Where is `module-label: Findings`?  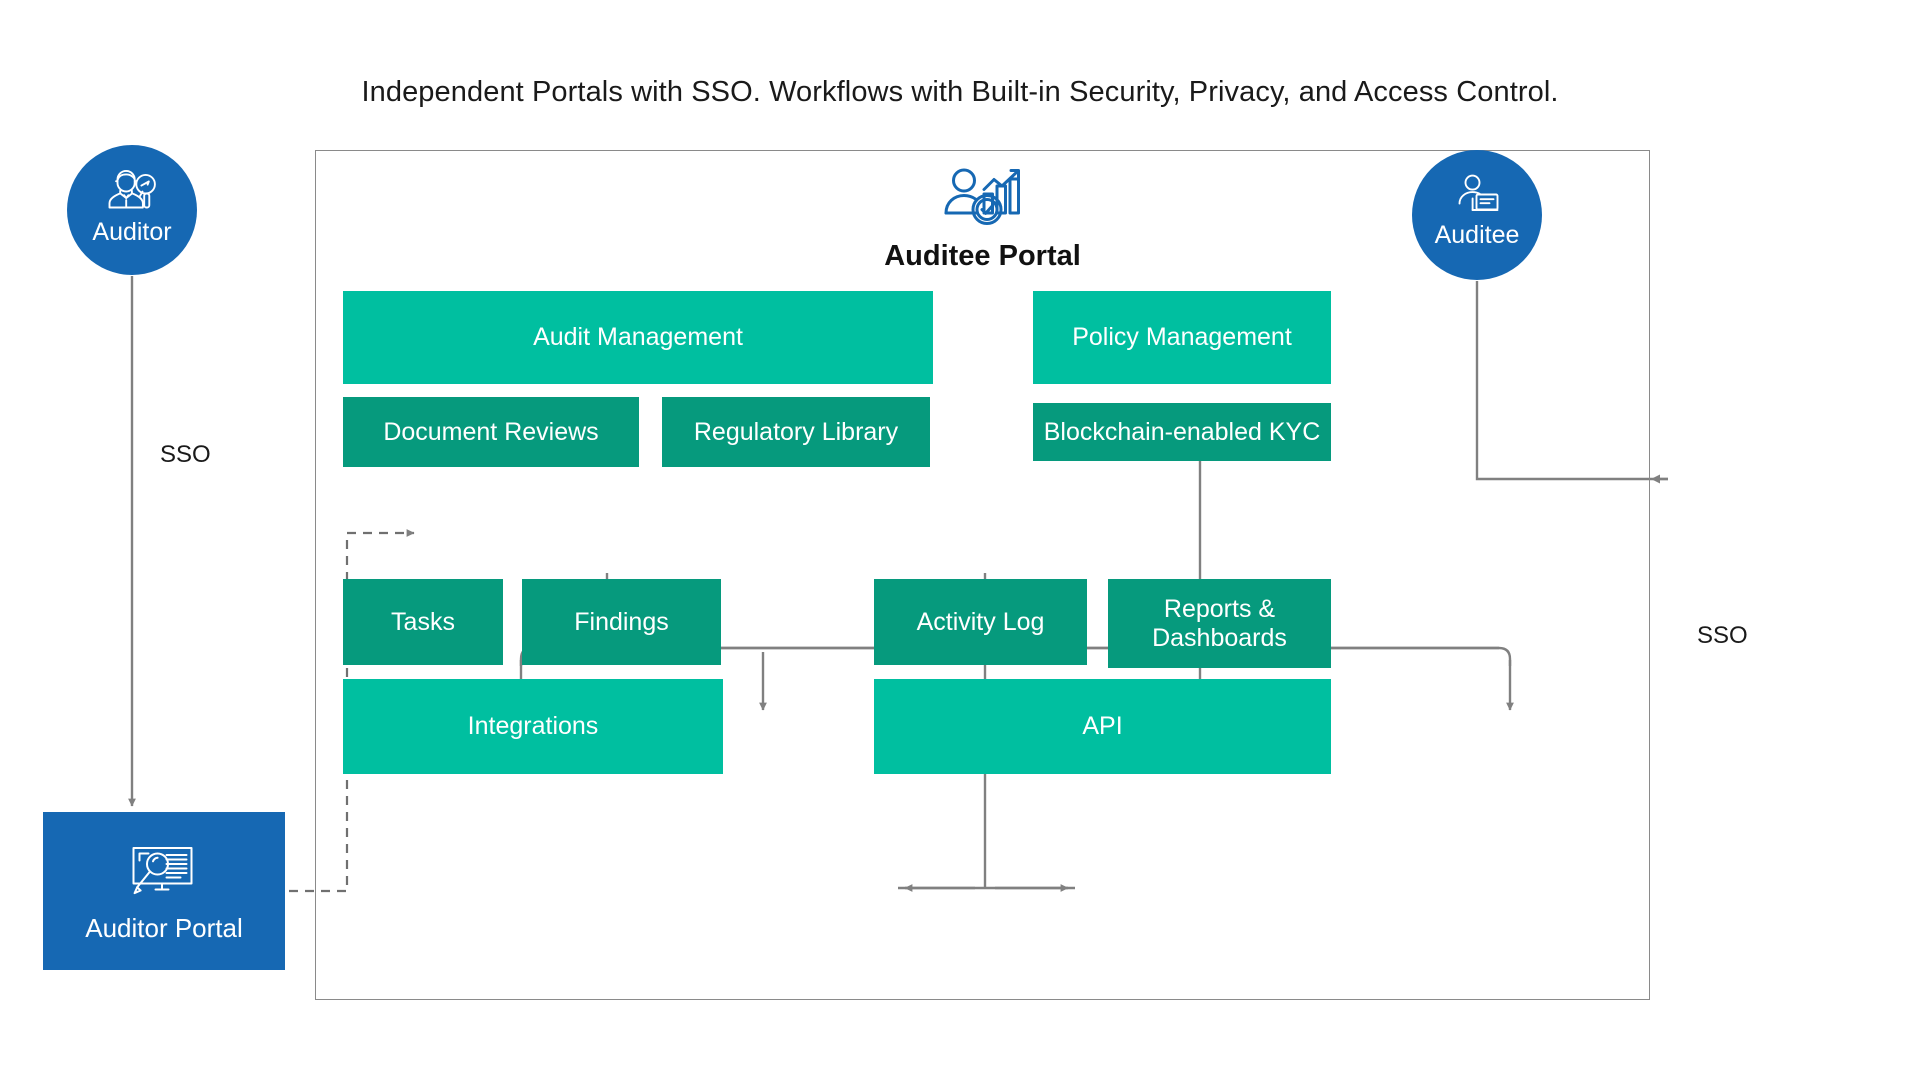
module-label: Findings is located at coordinates (621, 621).